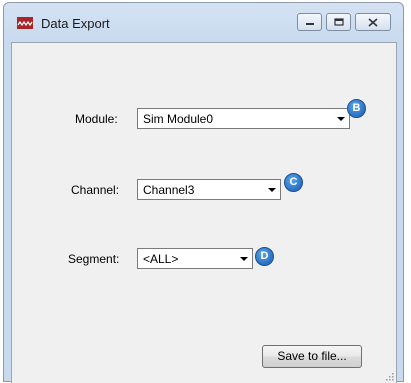  What do you see at coordinates (389, 376) in the screenshot?
I see `resize-grip-icon` at bounding box center [389, 376].